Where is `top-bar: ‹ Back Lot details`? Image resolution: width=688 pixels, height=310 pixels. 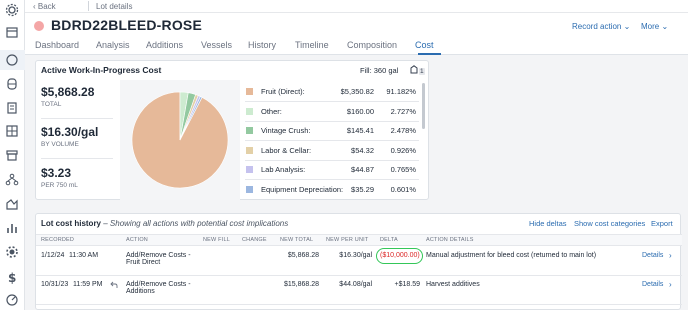 top-bar: ‹ Back Lot details is located at coordinates (356, 6).